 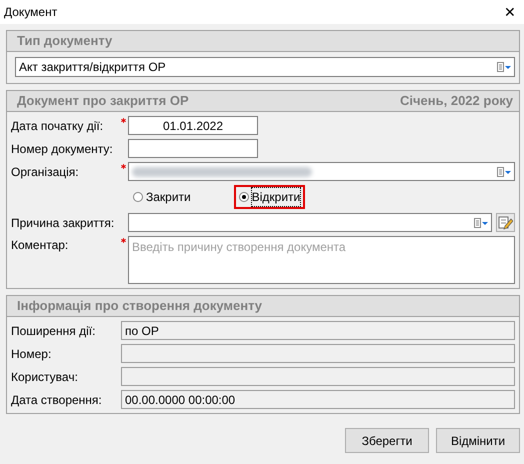 What do you see at coordinates (162, 197) in the screenshot?
I see `radio-option: Закрити` at bounding box center [162, 197].